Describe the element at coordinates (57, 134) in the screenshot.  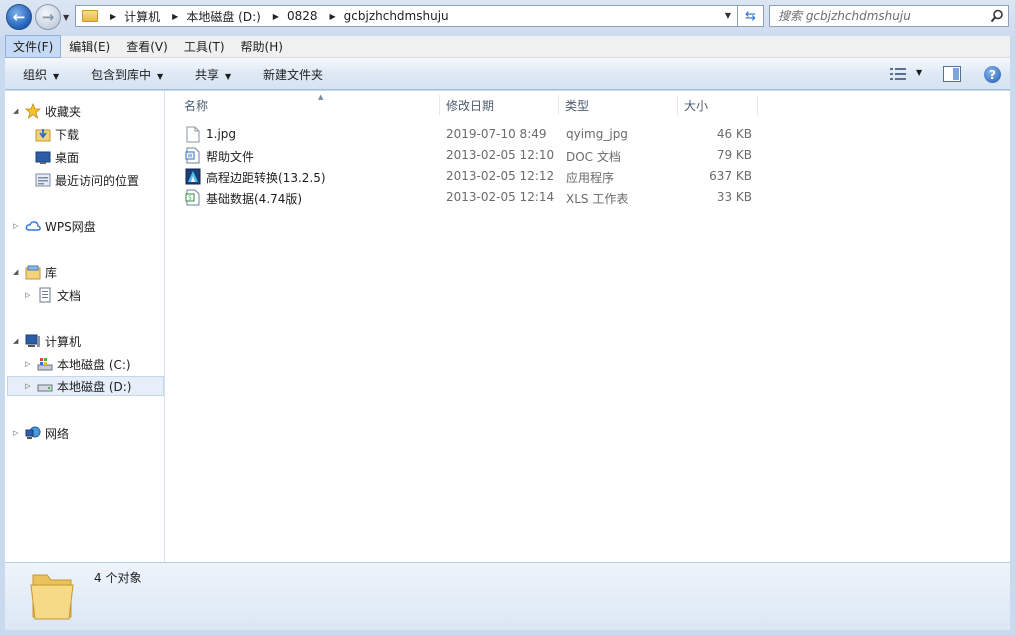
I see `nav-downloads: 下载` at that location.